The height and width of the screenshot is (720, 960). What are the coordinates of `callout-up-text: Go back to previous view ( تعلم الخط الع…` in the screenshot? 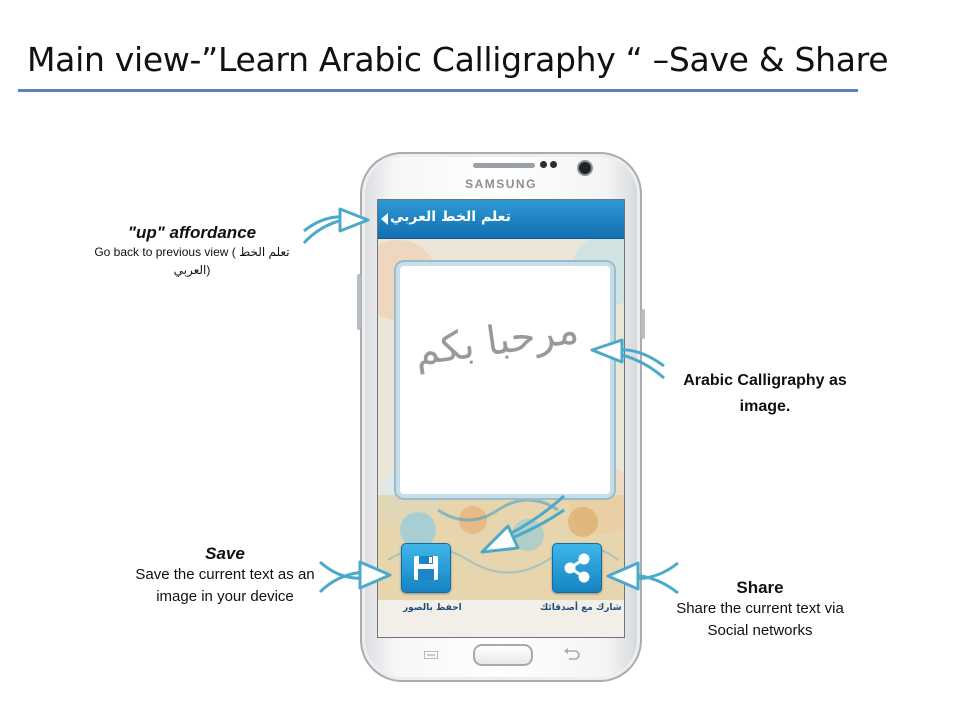 It's located at (192, 261).